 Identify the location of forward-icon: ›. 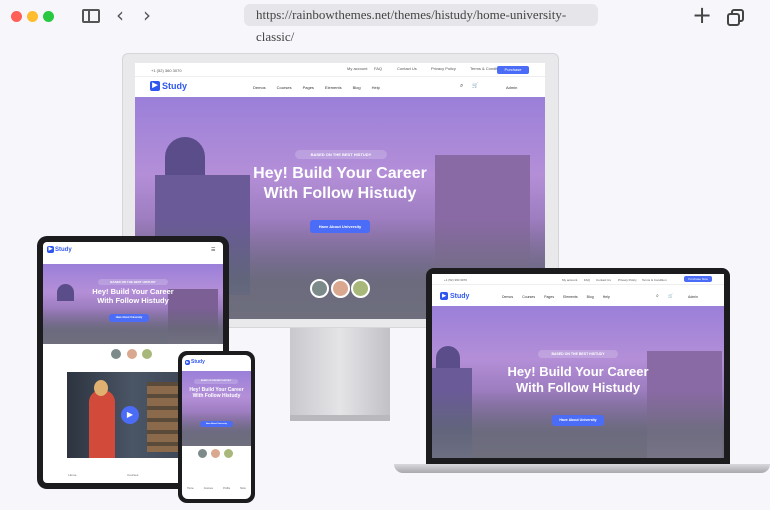
(147, 15).